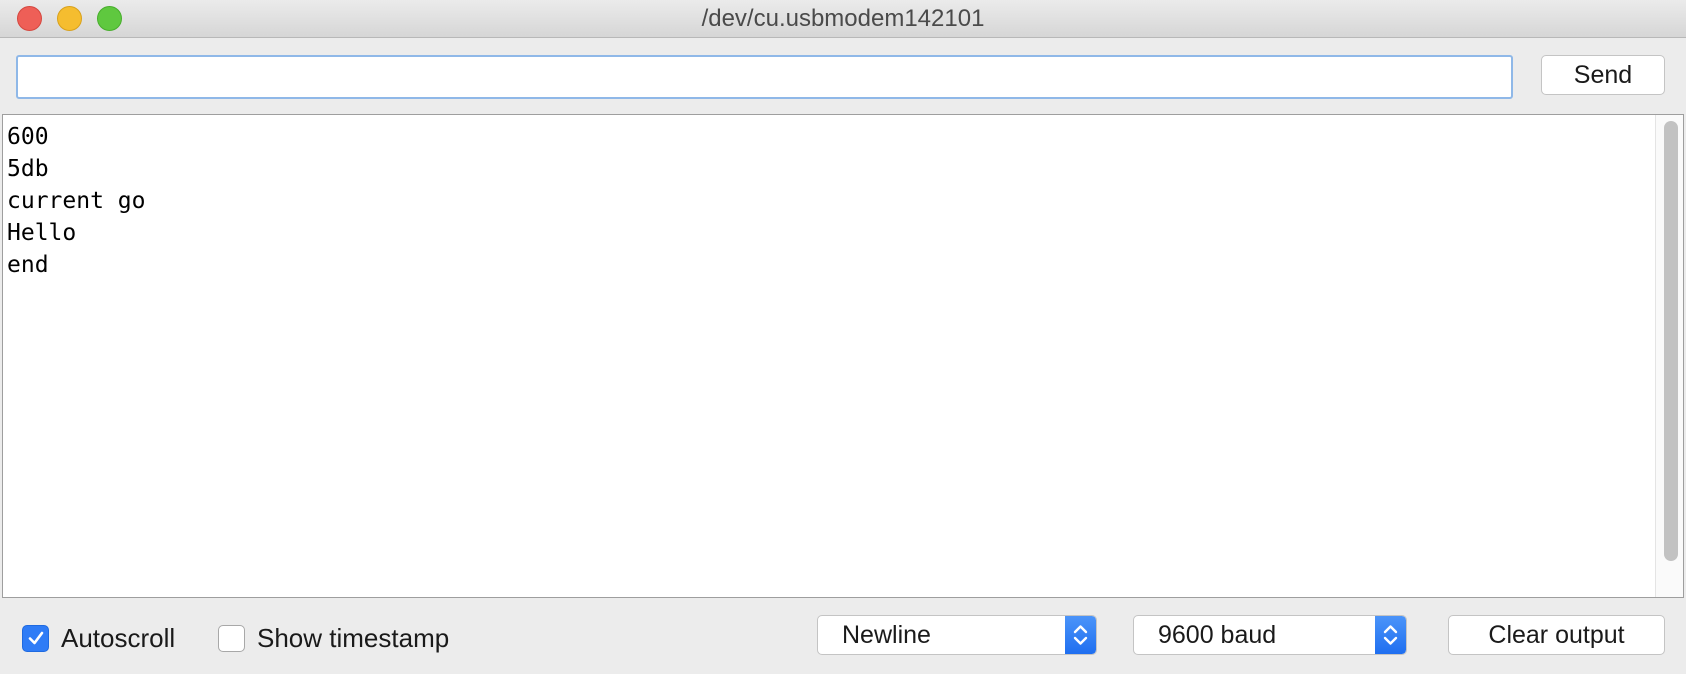 Image resolution: width=1686 pixels, height=674 pixels. Describe the element at coordinates (28, 137) in the screenshot. I see `output-line: 600` at that location.